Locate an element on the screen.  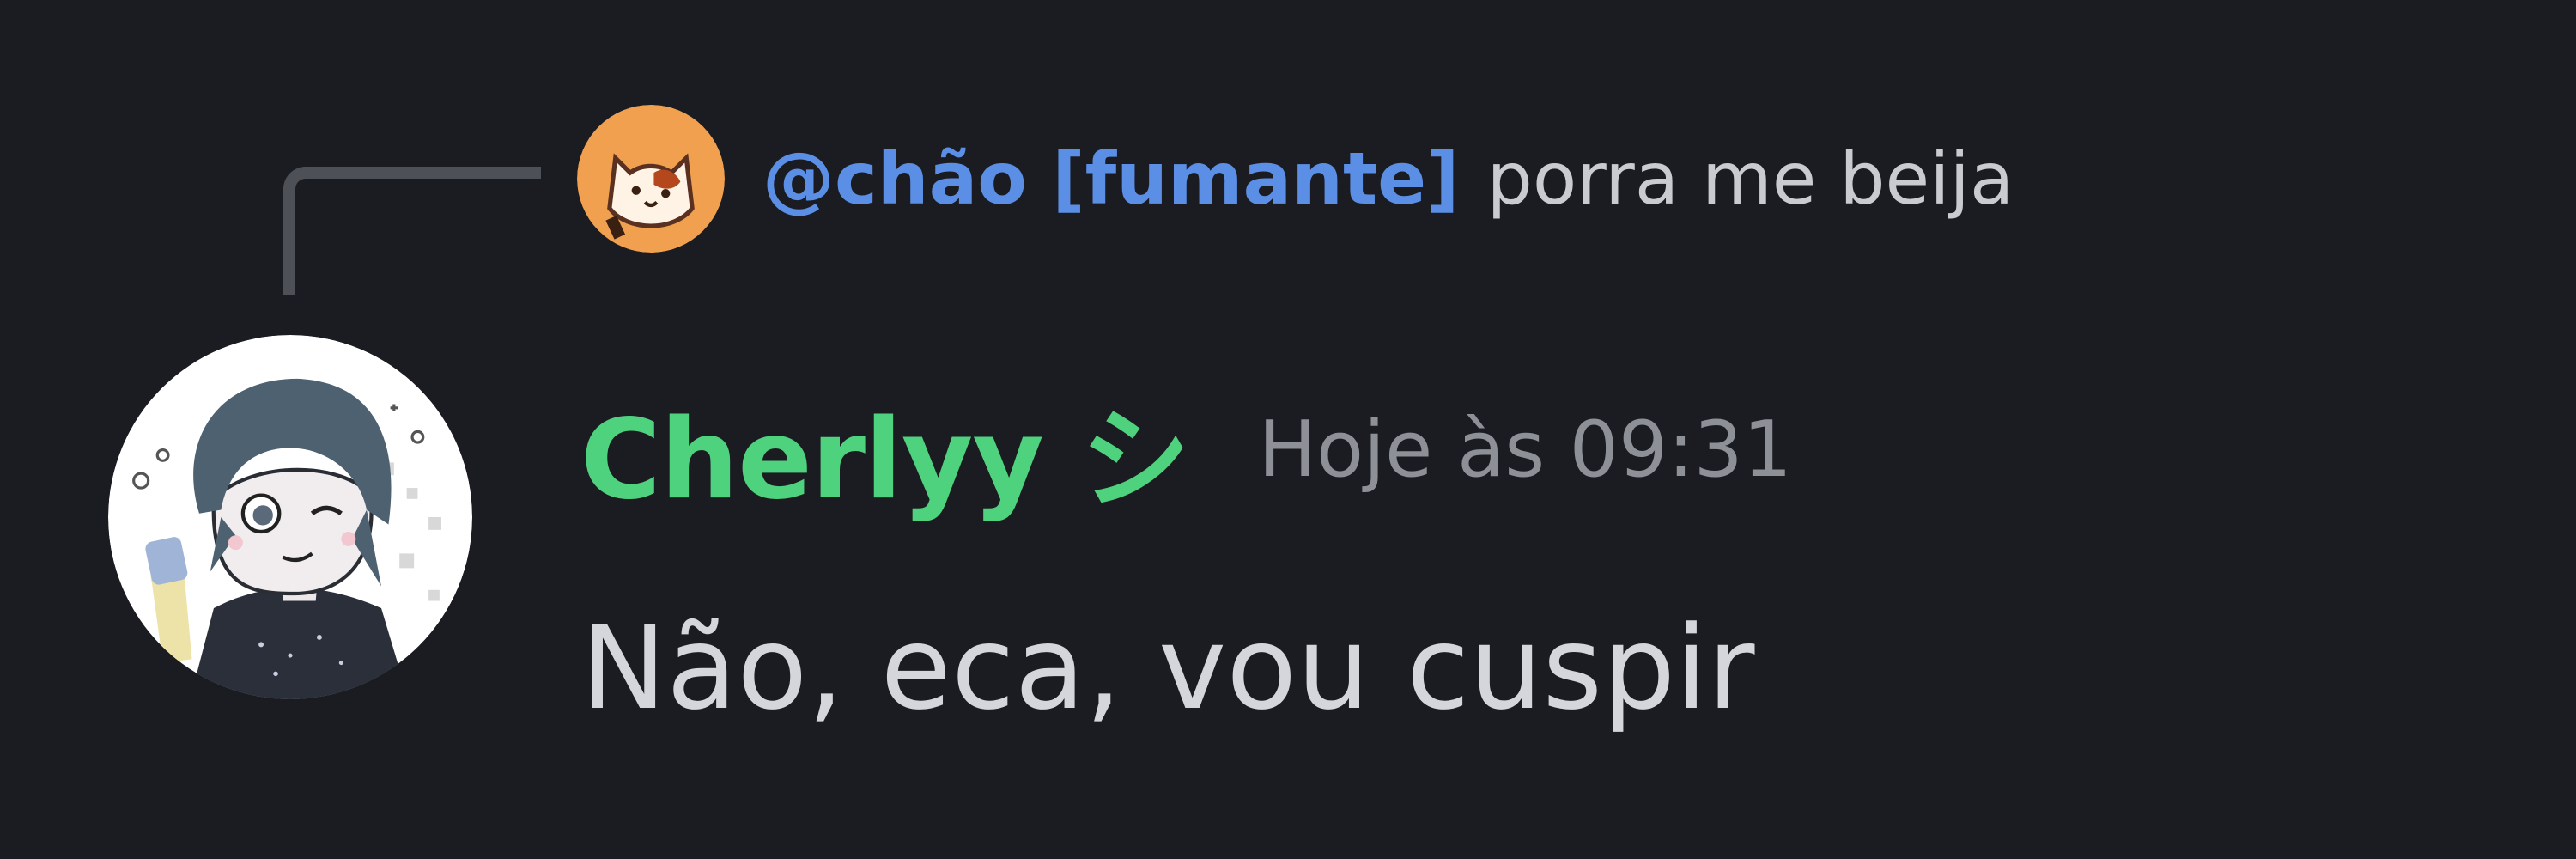
reply-avatar is located at coordinates (651, 179).